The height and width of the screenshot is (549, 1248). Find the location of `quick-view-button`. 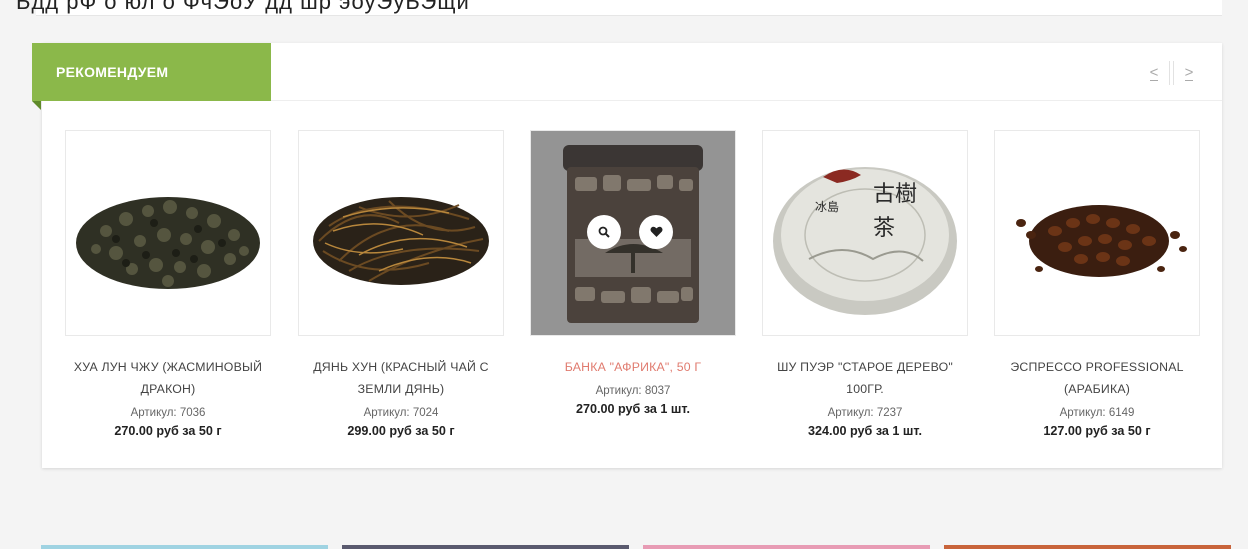

quick-view-button is located at coordinates (604, 232).